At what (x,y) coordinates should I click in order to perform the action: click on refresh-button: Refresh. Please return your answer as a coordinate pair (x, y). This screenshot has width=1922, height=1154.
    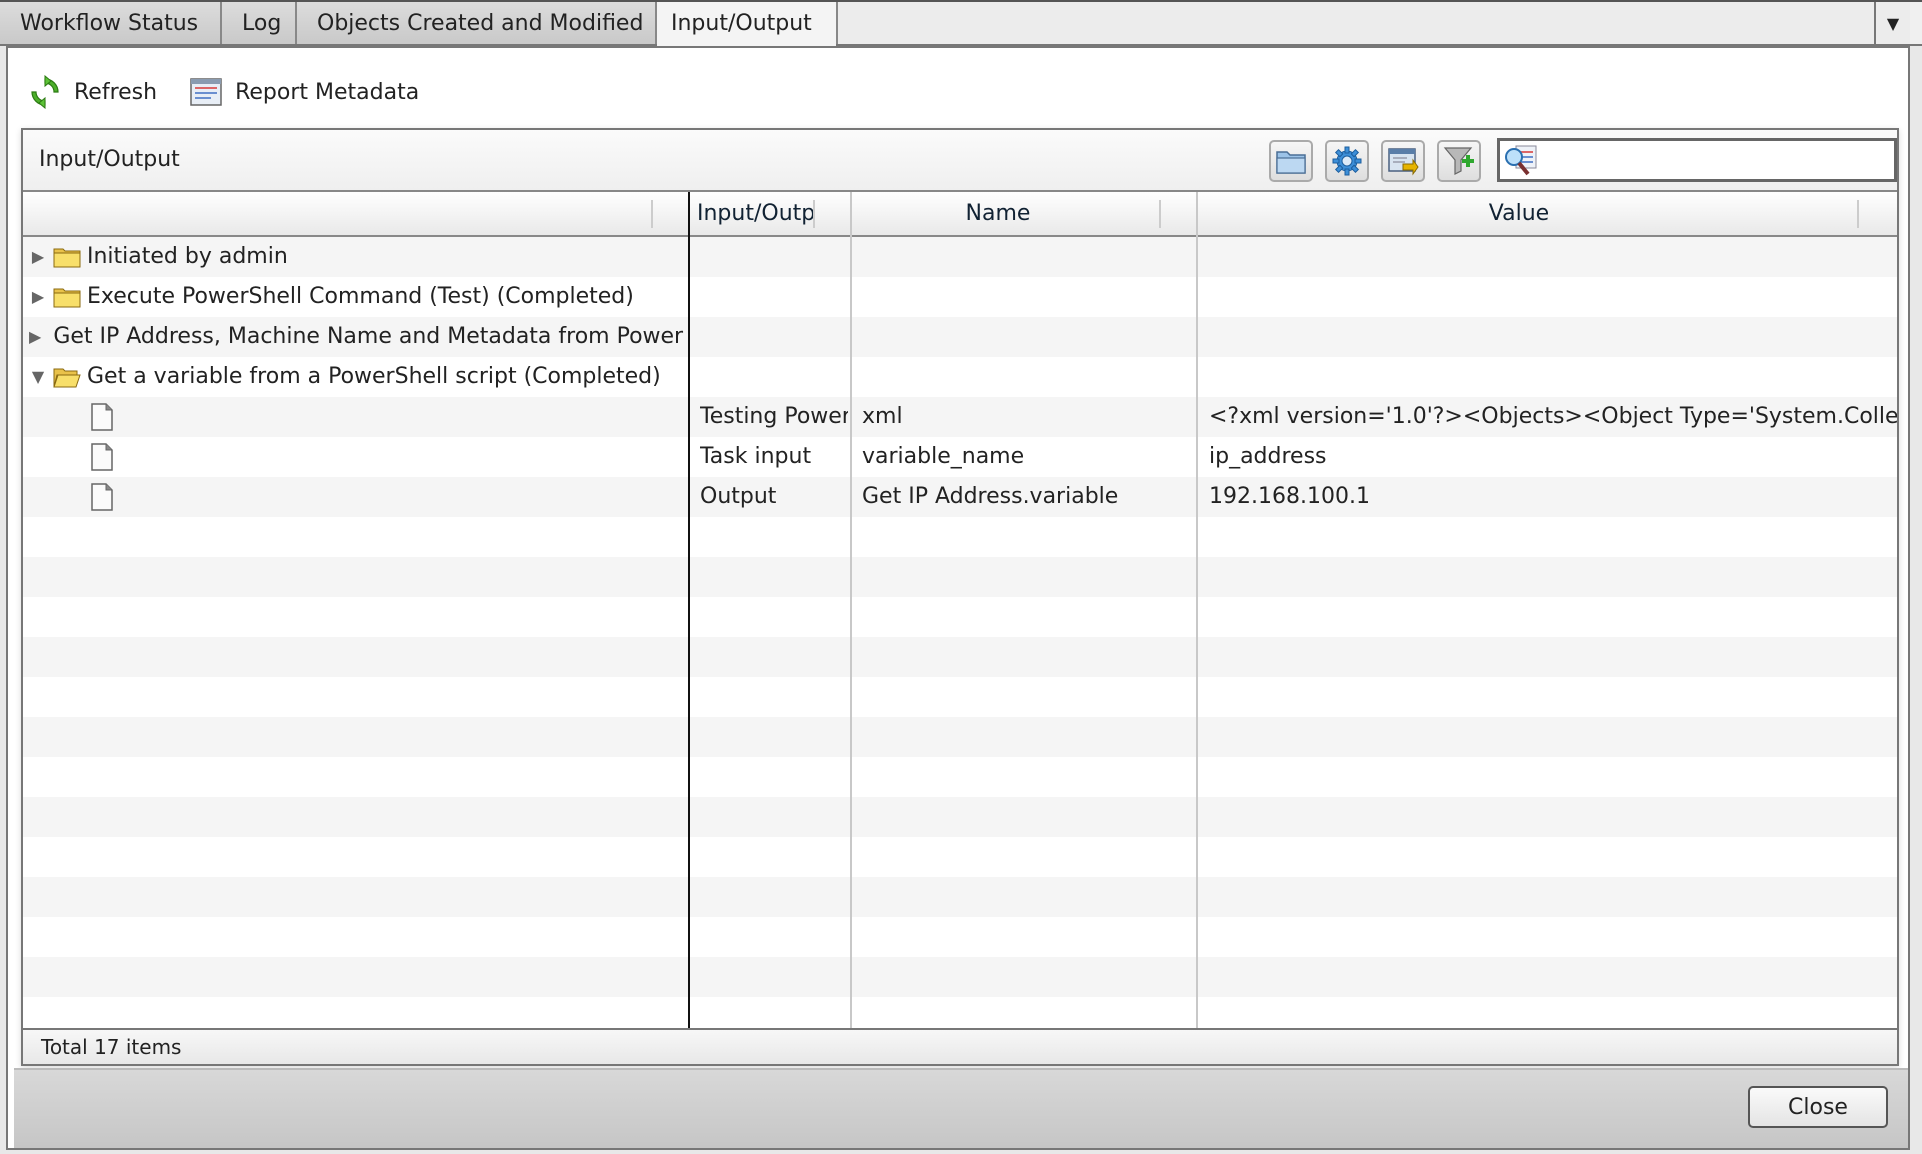
    Looking at the image, I should click on (92, 92).